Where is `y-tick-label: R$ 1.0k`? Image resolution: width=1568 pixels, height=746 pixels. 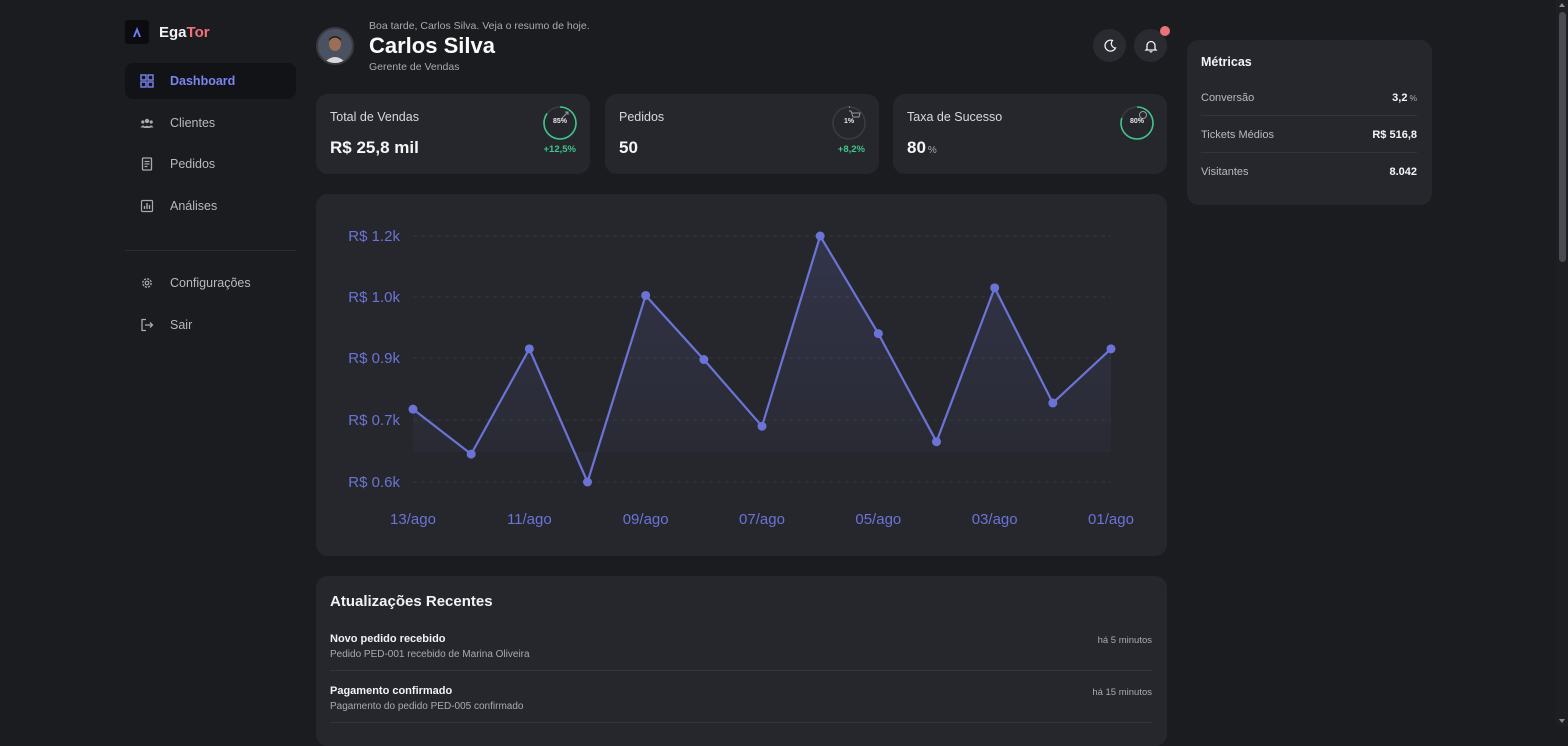 y-tick-label: R$ 1.0k is located at coordinates (374, 297).